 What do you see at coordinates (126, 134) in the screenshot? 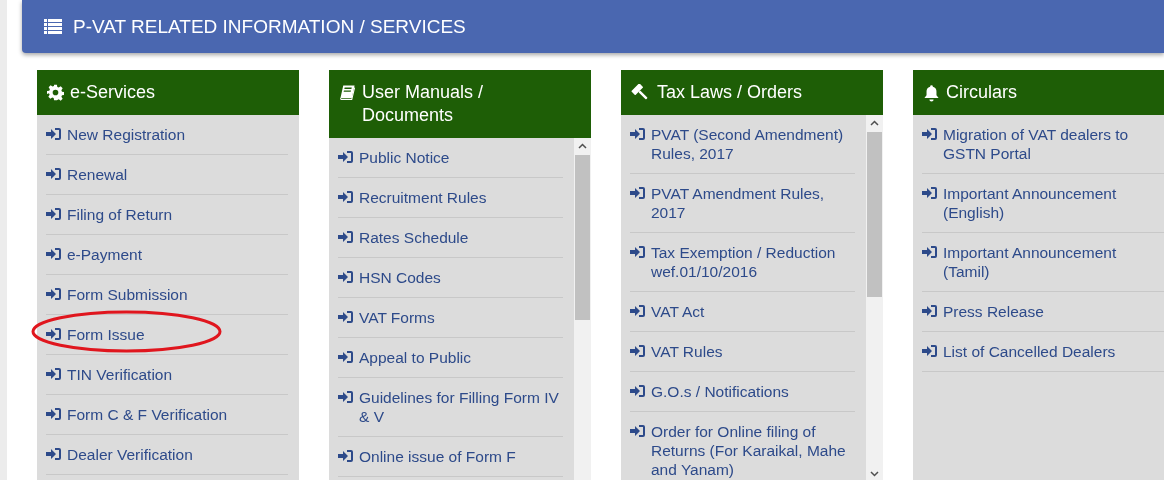
I see `service-link: New Registration` at bounding box center [126, 134].